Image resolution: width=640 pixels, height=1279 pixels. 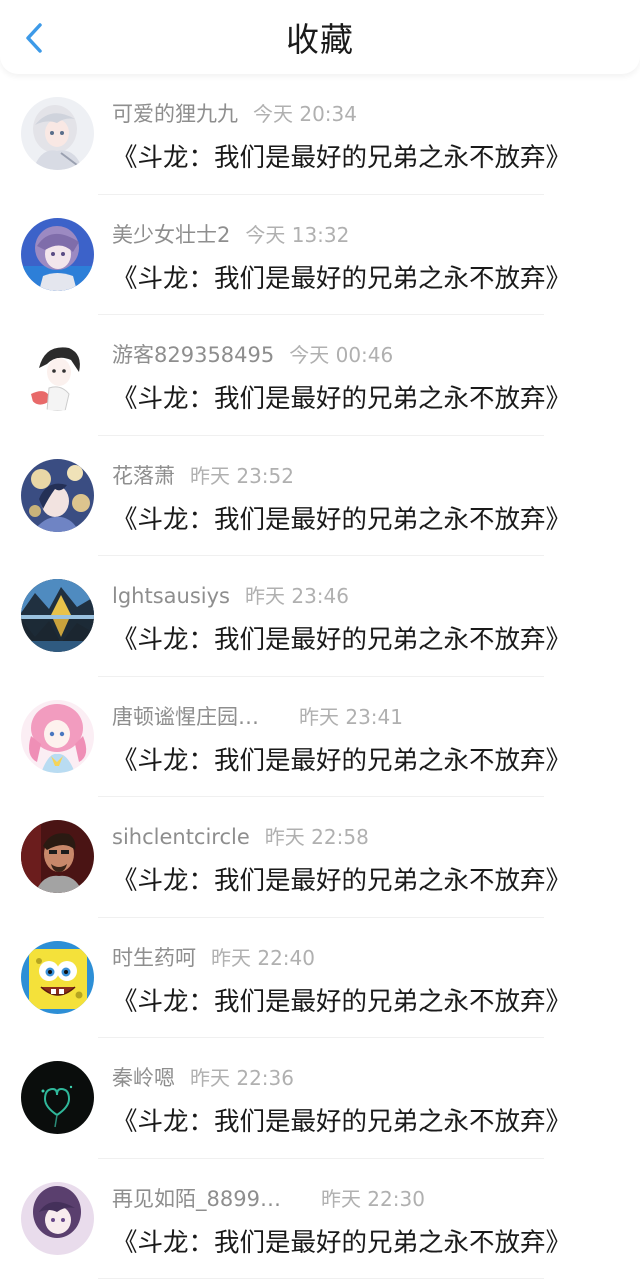 I want to click on username: sihclentcircle, so click(x=181, y=837).